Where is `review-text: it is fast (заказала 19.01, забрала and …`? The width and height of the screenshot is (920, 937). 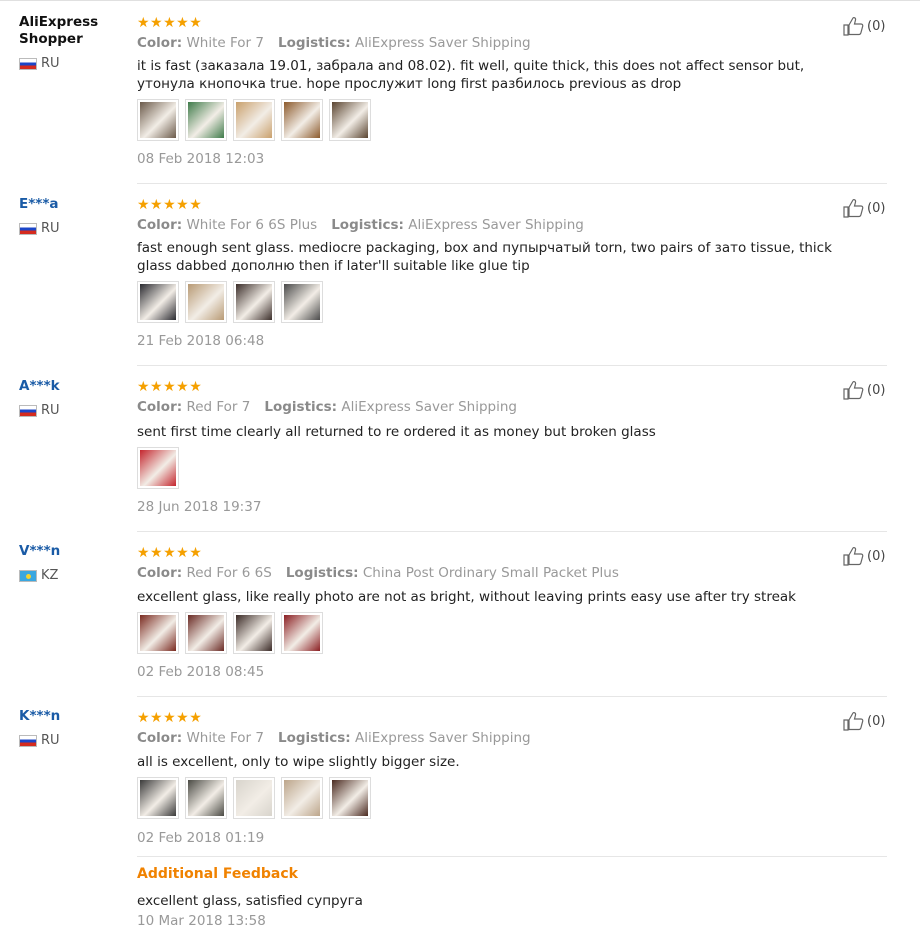 review-text: it is fast (заказала 19.01, забрала and … is located at coordinates (471, 75).